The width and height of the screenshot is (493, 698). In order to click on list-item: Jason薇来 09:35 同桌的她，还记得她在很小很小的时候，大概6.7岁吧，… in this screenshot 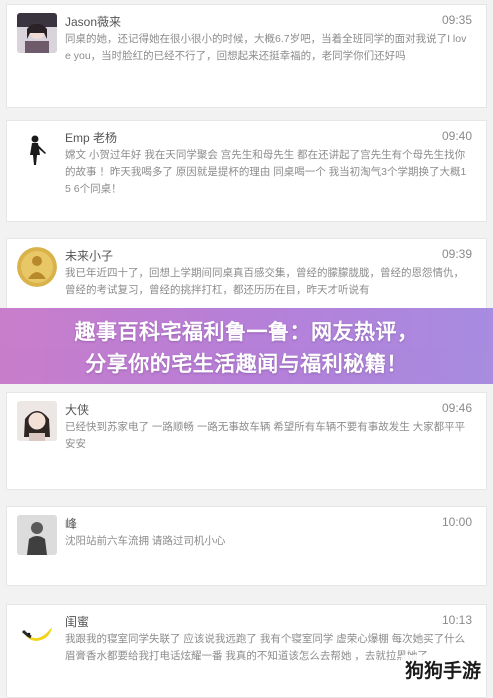, I will do `click(246, 56)`.